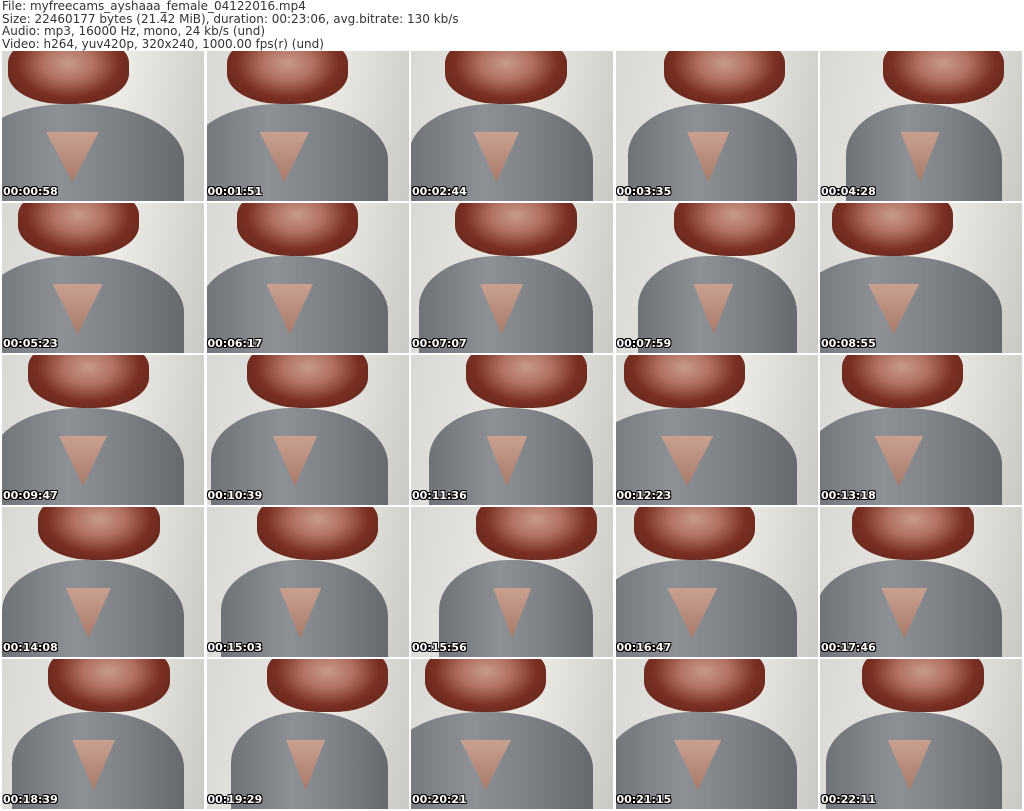 Image resolution: width=1024 pixels, height=811 pixels. What do you see at coordinates (103, 126) in the screenshot?
I see `video-thumbnail: 00:00:58` at bounding box center [103, 126].